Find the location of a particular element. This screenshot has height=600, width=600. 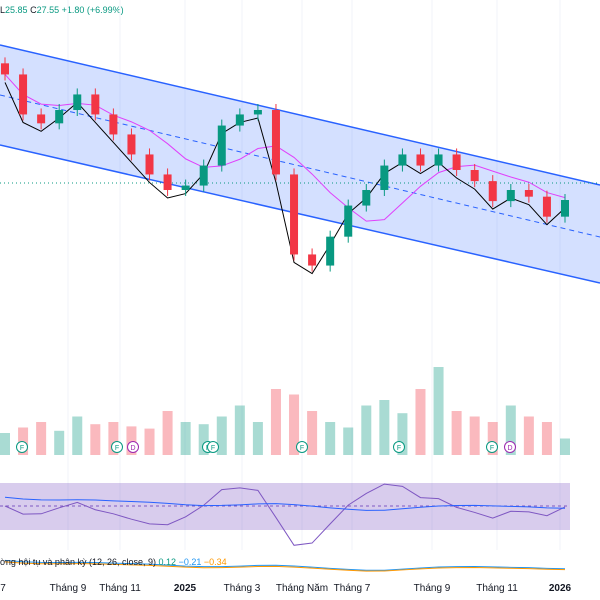

macd-value-2: −0.21 is located at coordinates (190, 562).